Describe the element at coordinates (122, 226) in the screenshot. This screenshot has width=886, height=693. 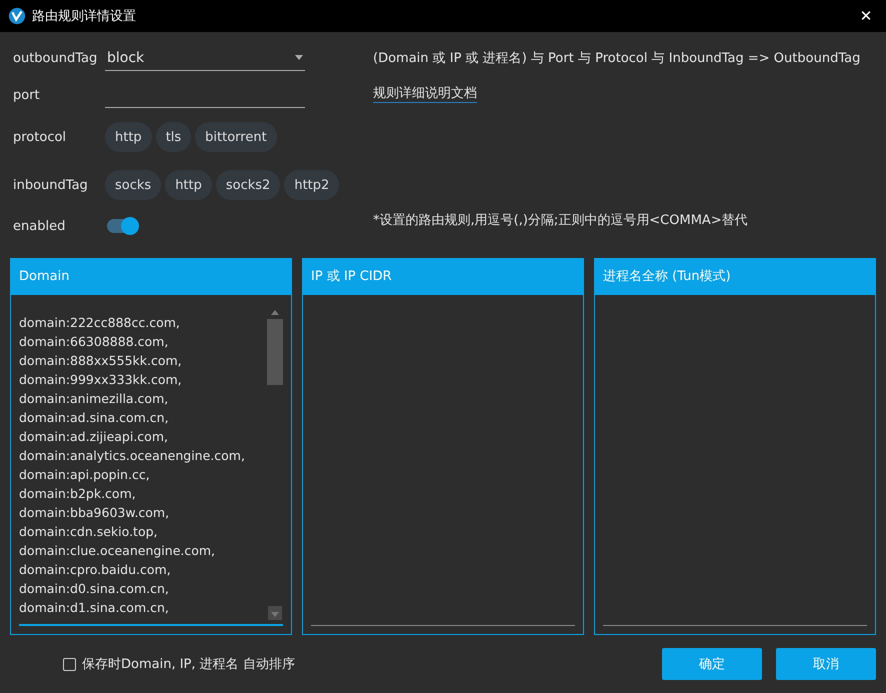
I see `enabled-toggle` at that location.